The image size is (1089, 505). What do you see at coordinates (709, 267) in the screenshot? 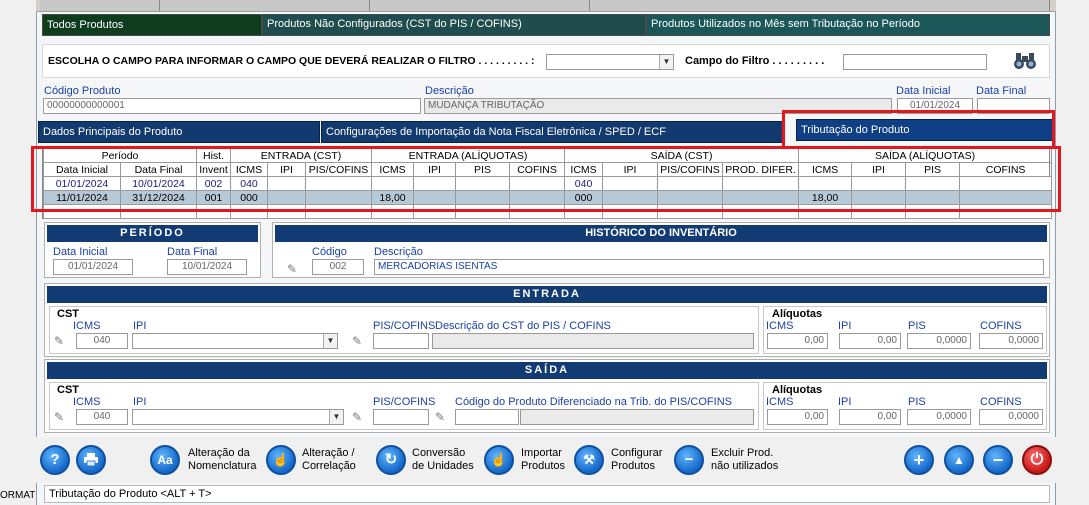
I see `historico-desc-field: MERCADORIAS ISENTAS` at bounding box center [709, 267].